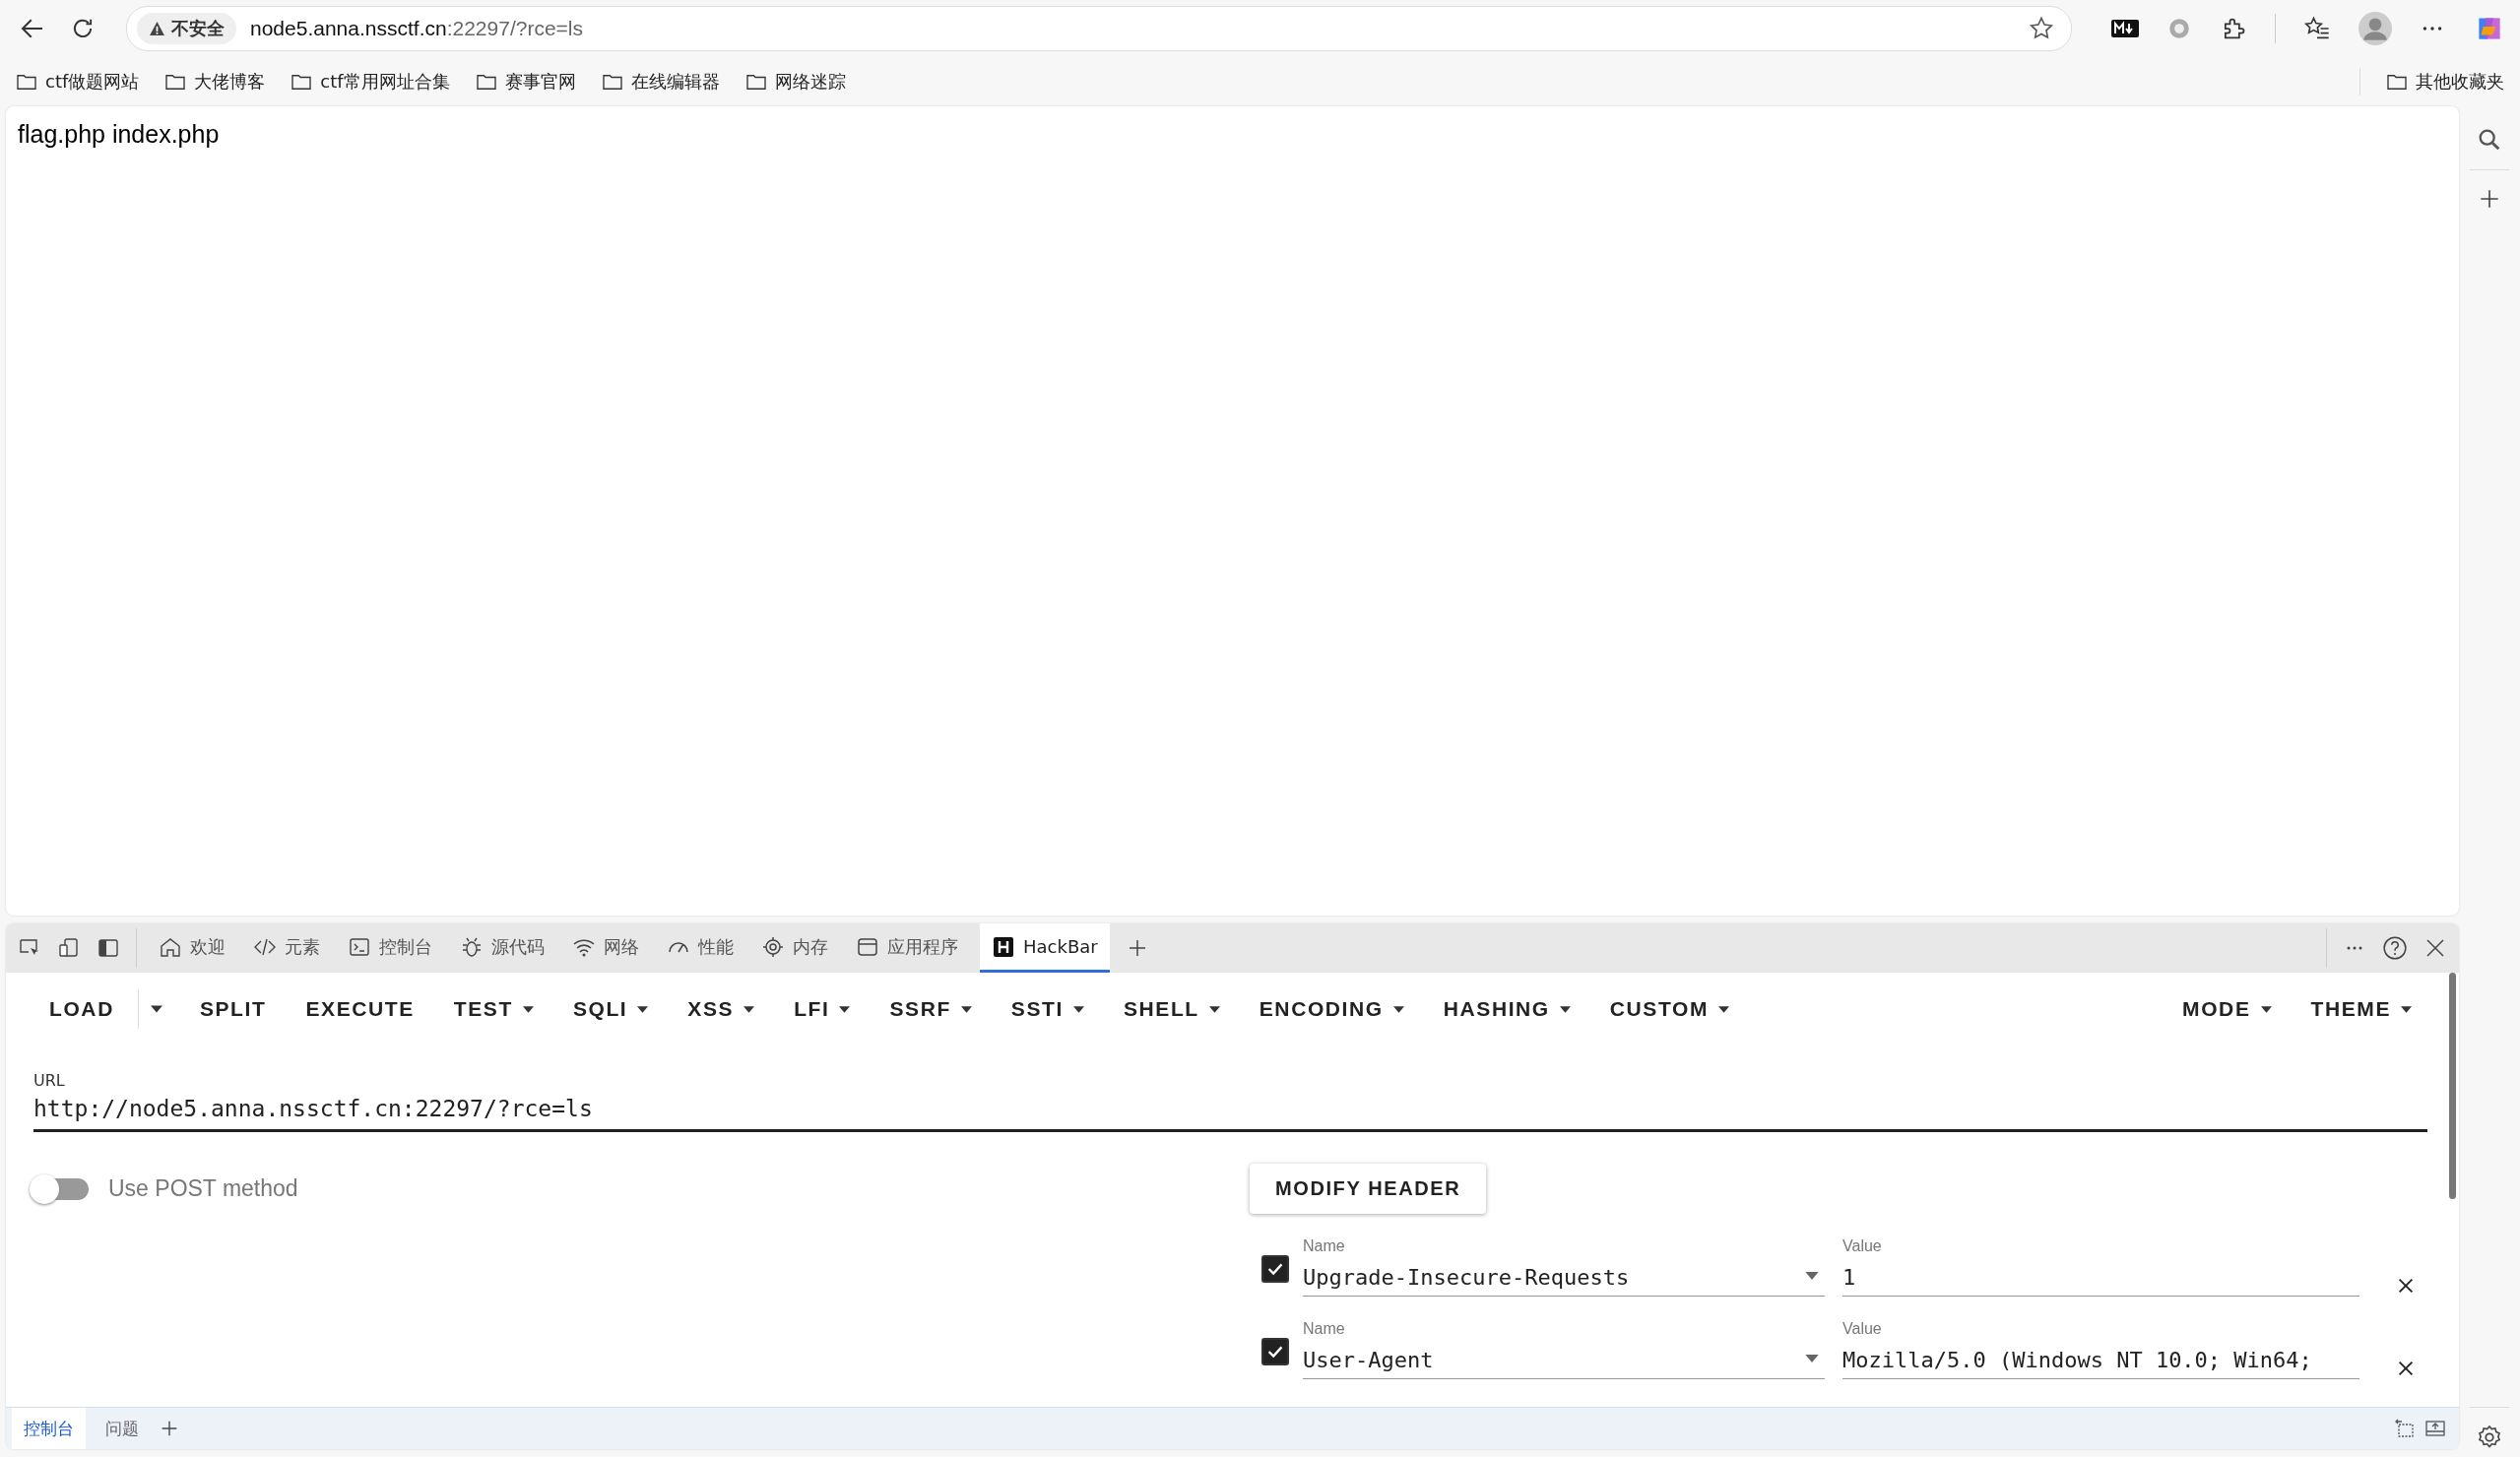 The image size is (2520, 1457). I want to click on other-bookmarks: 其他收藏夹, so click(2445, 82).